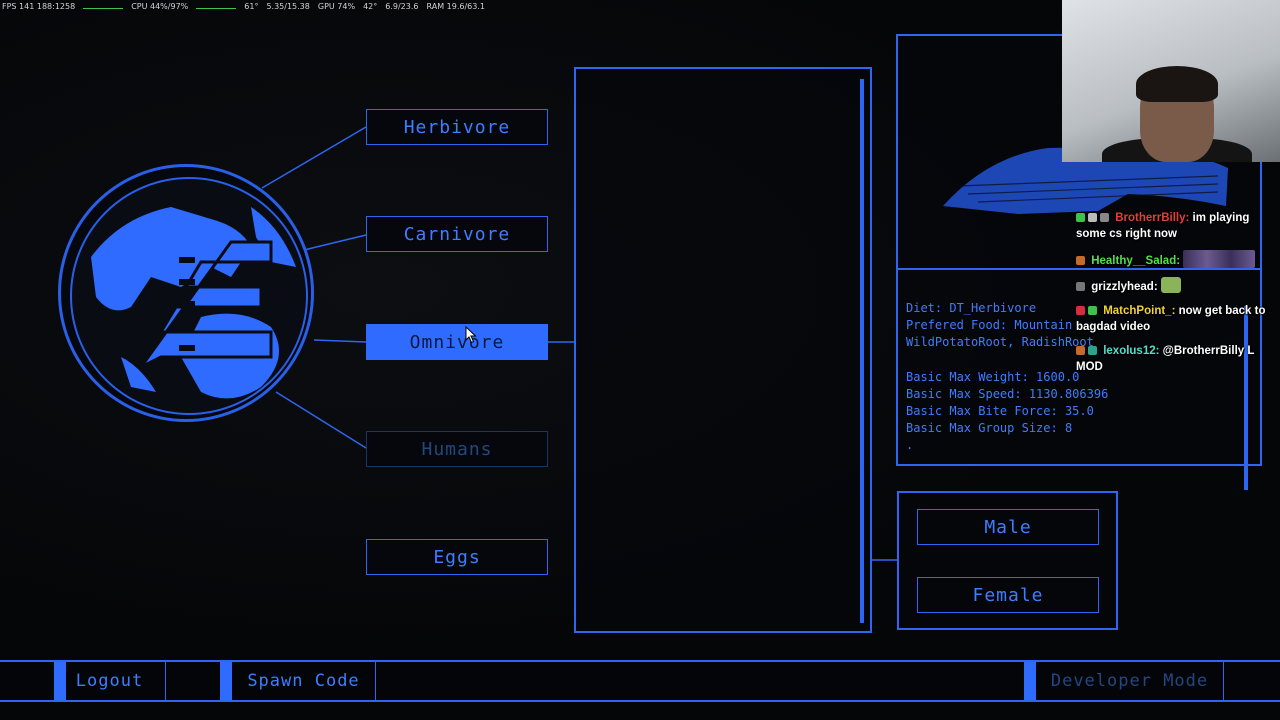 Image resolution: width=1280 pixels, height=720 pixels. Describe the element at coordinates (336, 6) in the screenshot. I see `gpu-readout: GPU 74%` at that location.